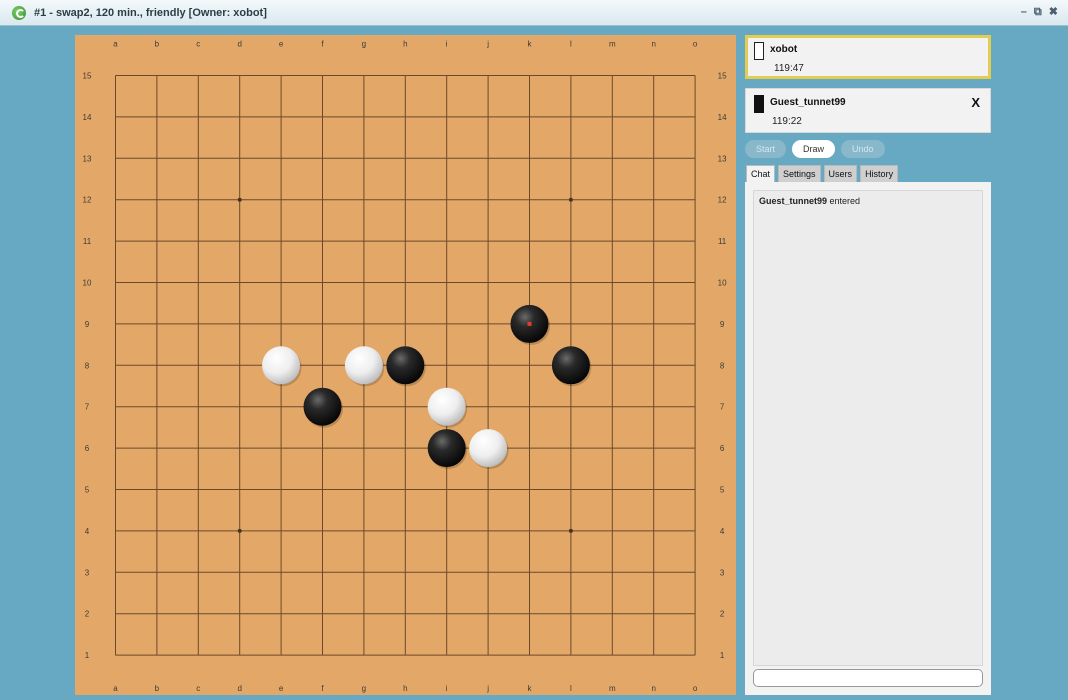  What do you see at coordinates (239, 688) in the screenshot?
I see `column-label-bottom: d` at bounding box center [239, 688].